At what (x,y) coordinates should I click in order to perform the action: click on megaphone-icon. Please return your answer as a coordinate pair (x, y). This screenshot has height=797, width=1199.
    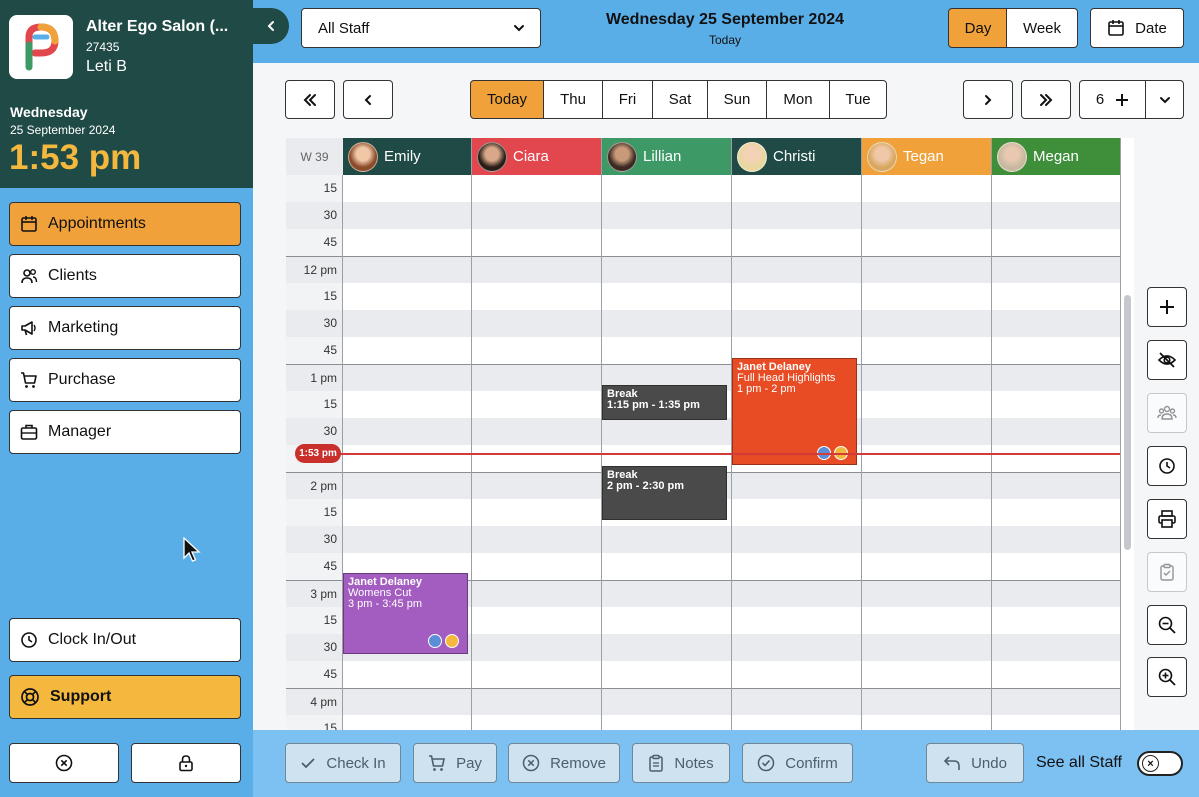
    Looking at the image, I should click on (28, 328).